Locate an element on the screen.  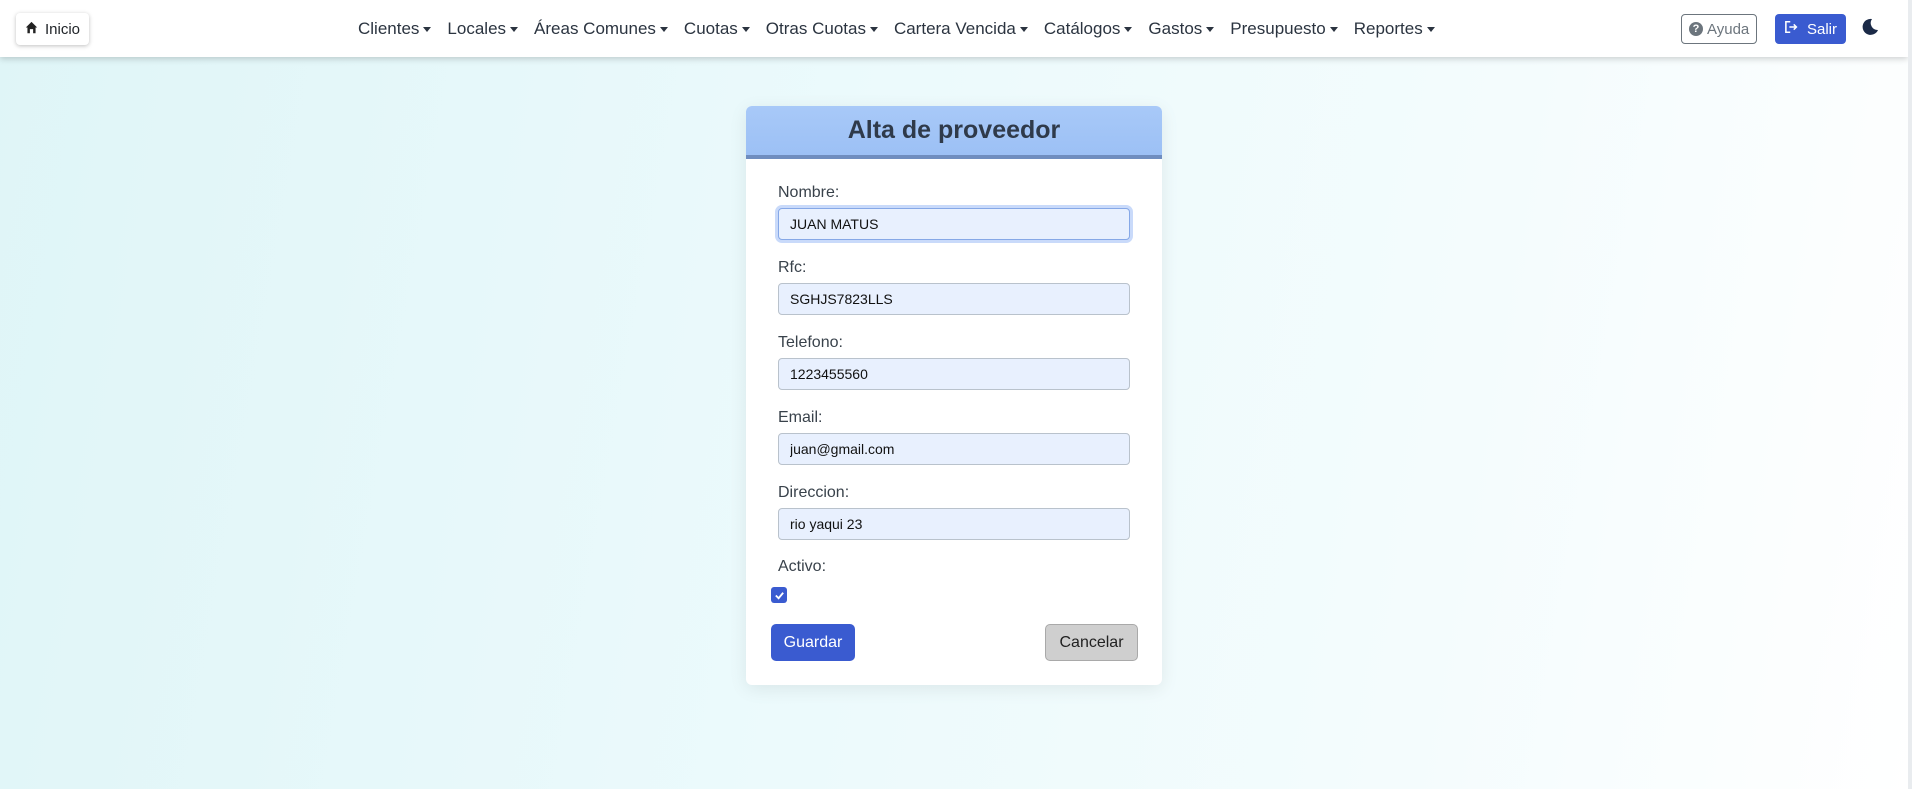
rfc-input is located at coordinates (954, 299).